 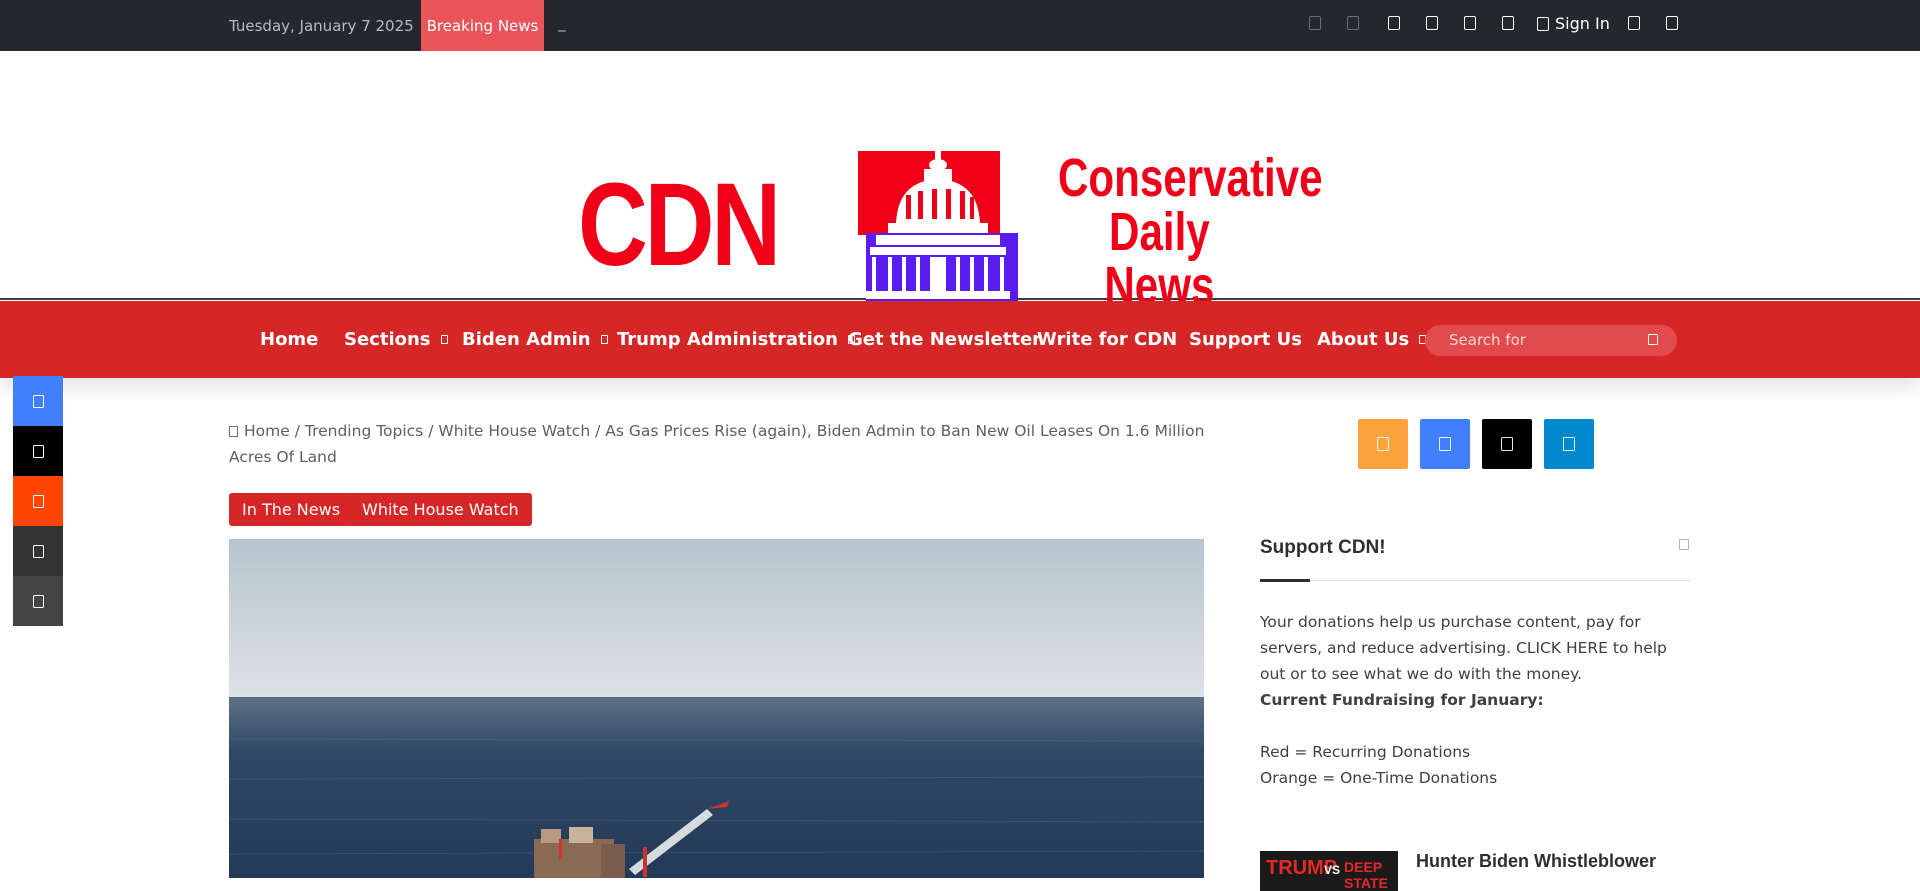 I want to click on facebook-share-button, so click(x=38, y=401).